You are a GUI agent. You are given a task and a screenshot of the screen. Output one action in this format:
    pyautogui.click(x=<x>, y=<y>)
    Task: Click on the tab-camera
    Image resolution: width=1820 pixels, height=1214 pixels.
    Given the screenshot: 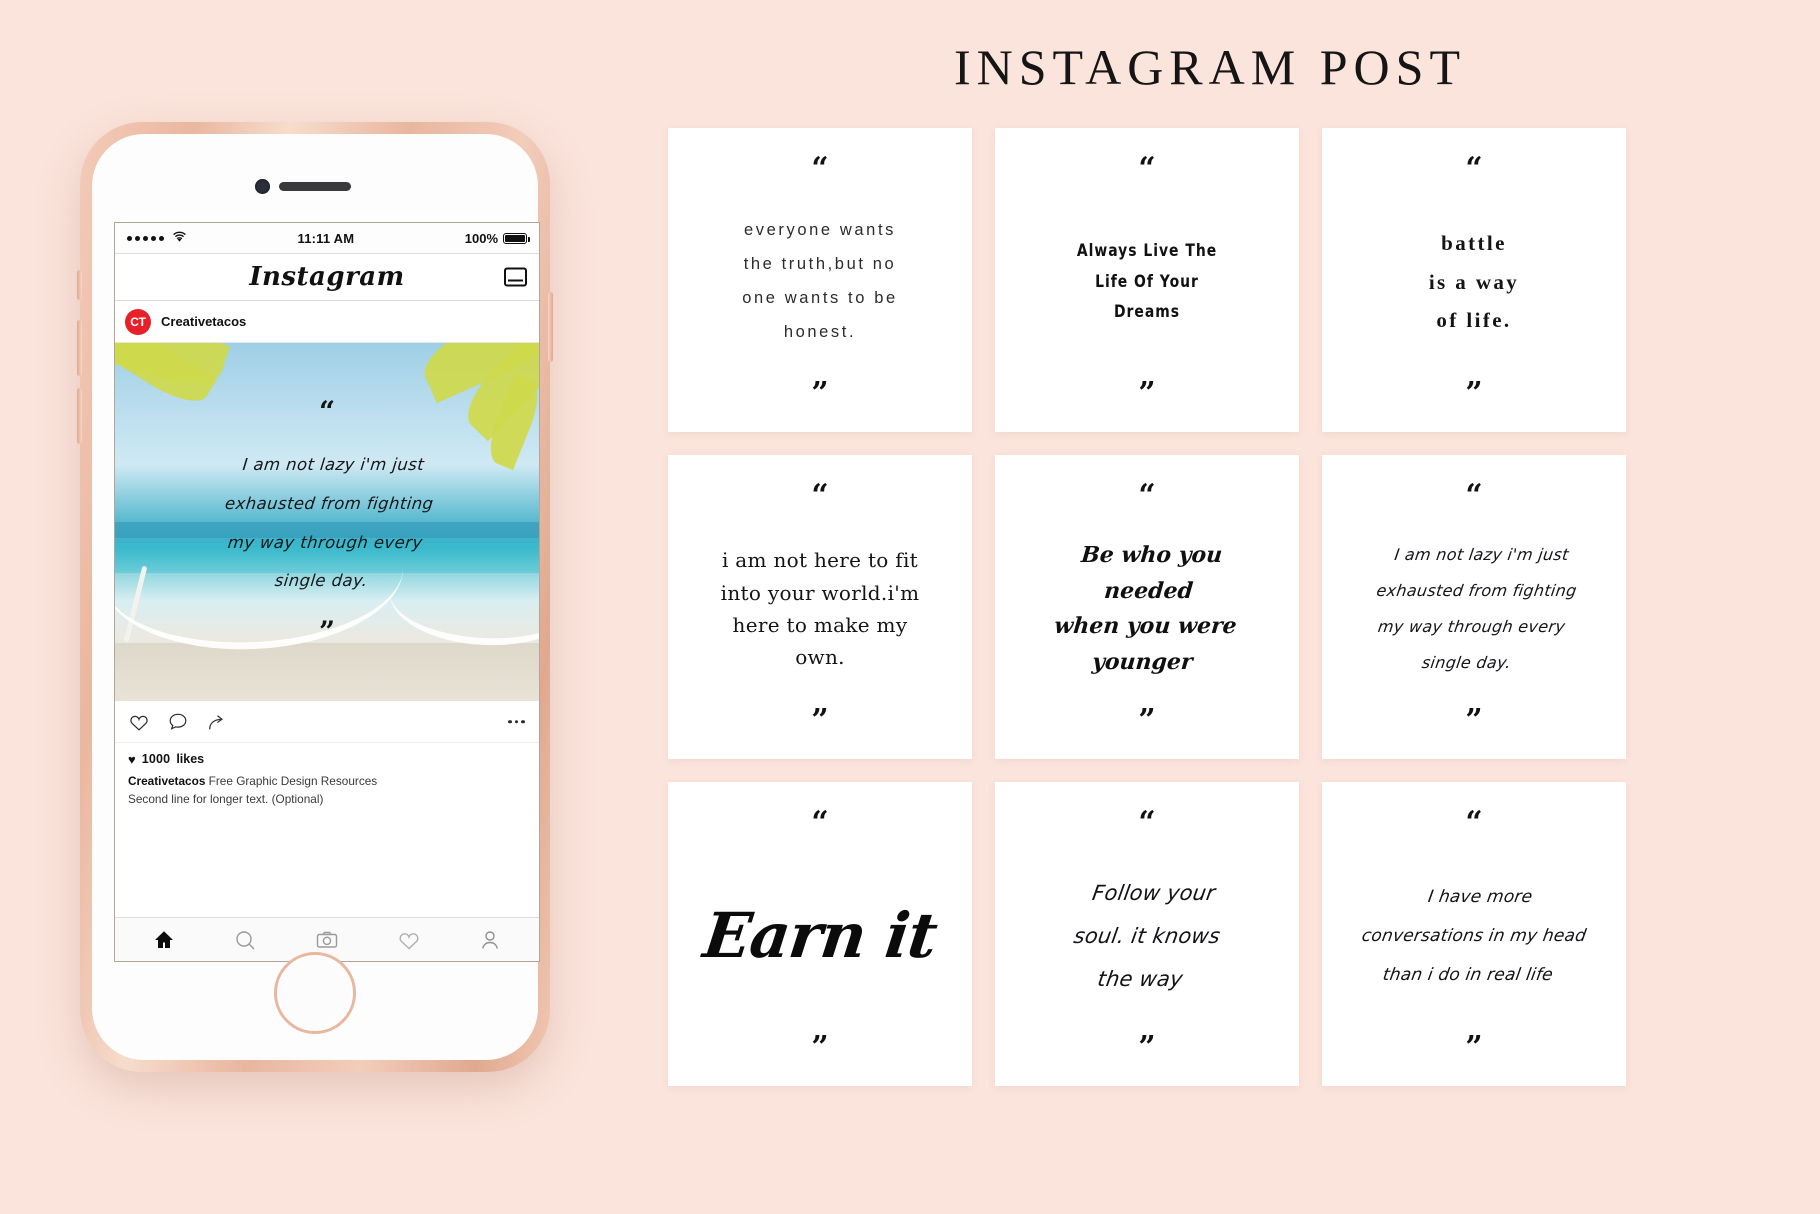 What is the action you would take?
    pyautogui.click(x=327, y=940)
    